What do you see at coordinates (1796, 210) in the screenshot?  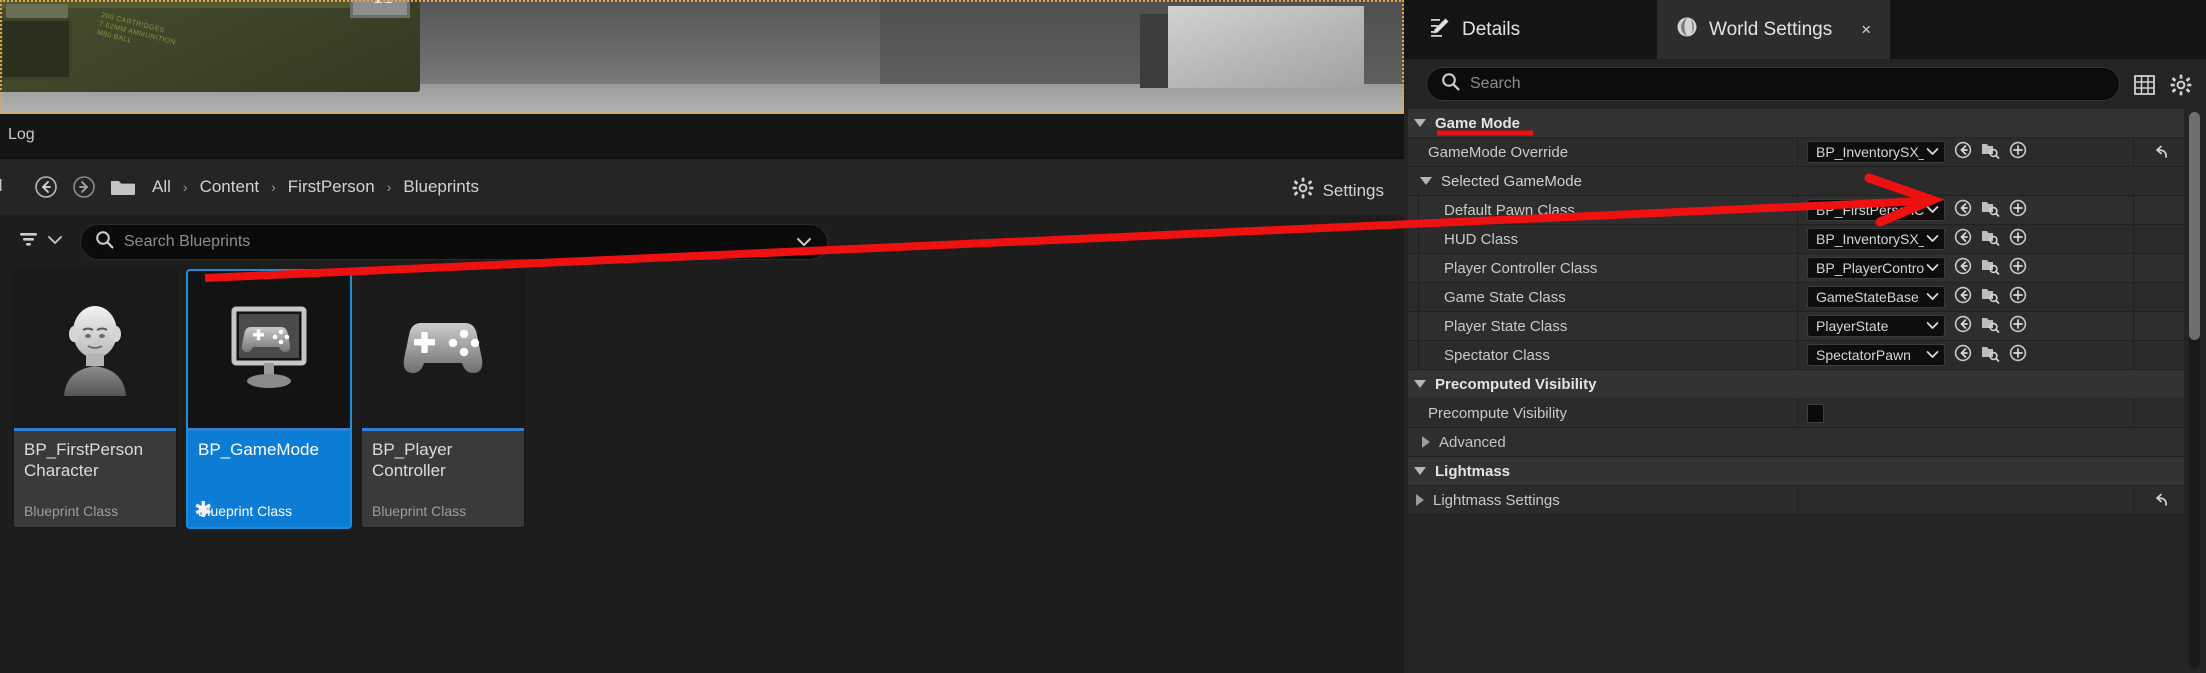 I see `property-row-default-pawn-class: Default Pawn Class BP_FirstPersonCha` at bounding box center [1796, 210].